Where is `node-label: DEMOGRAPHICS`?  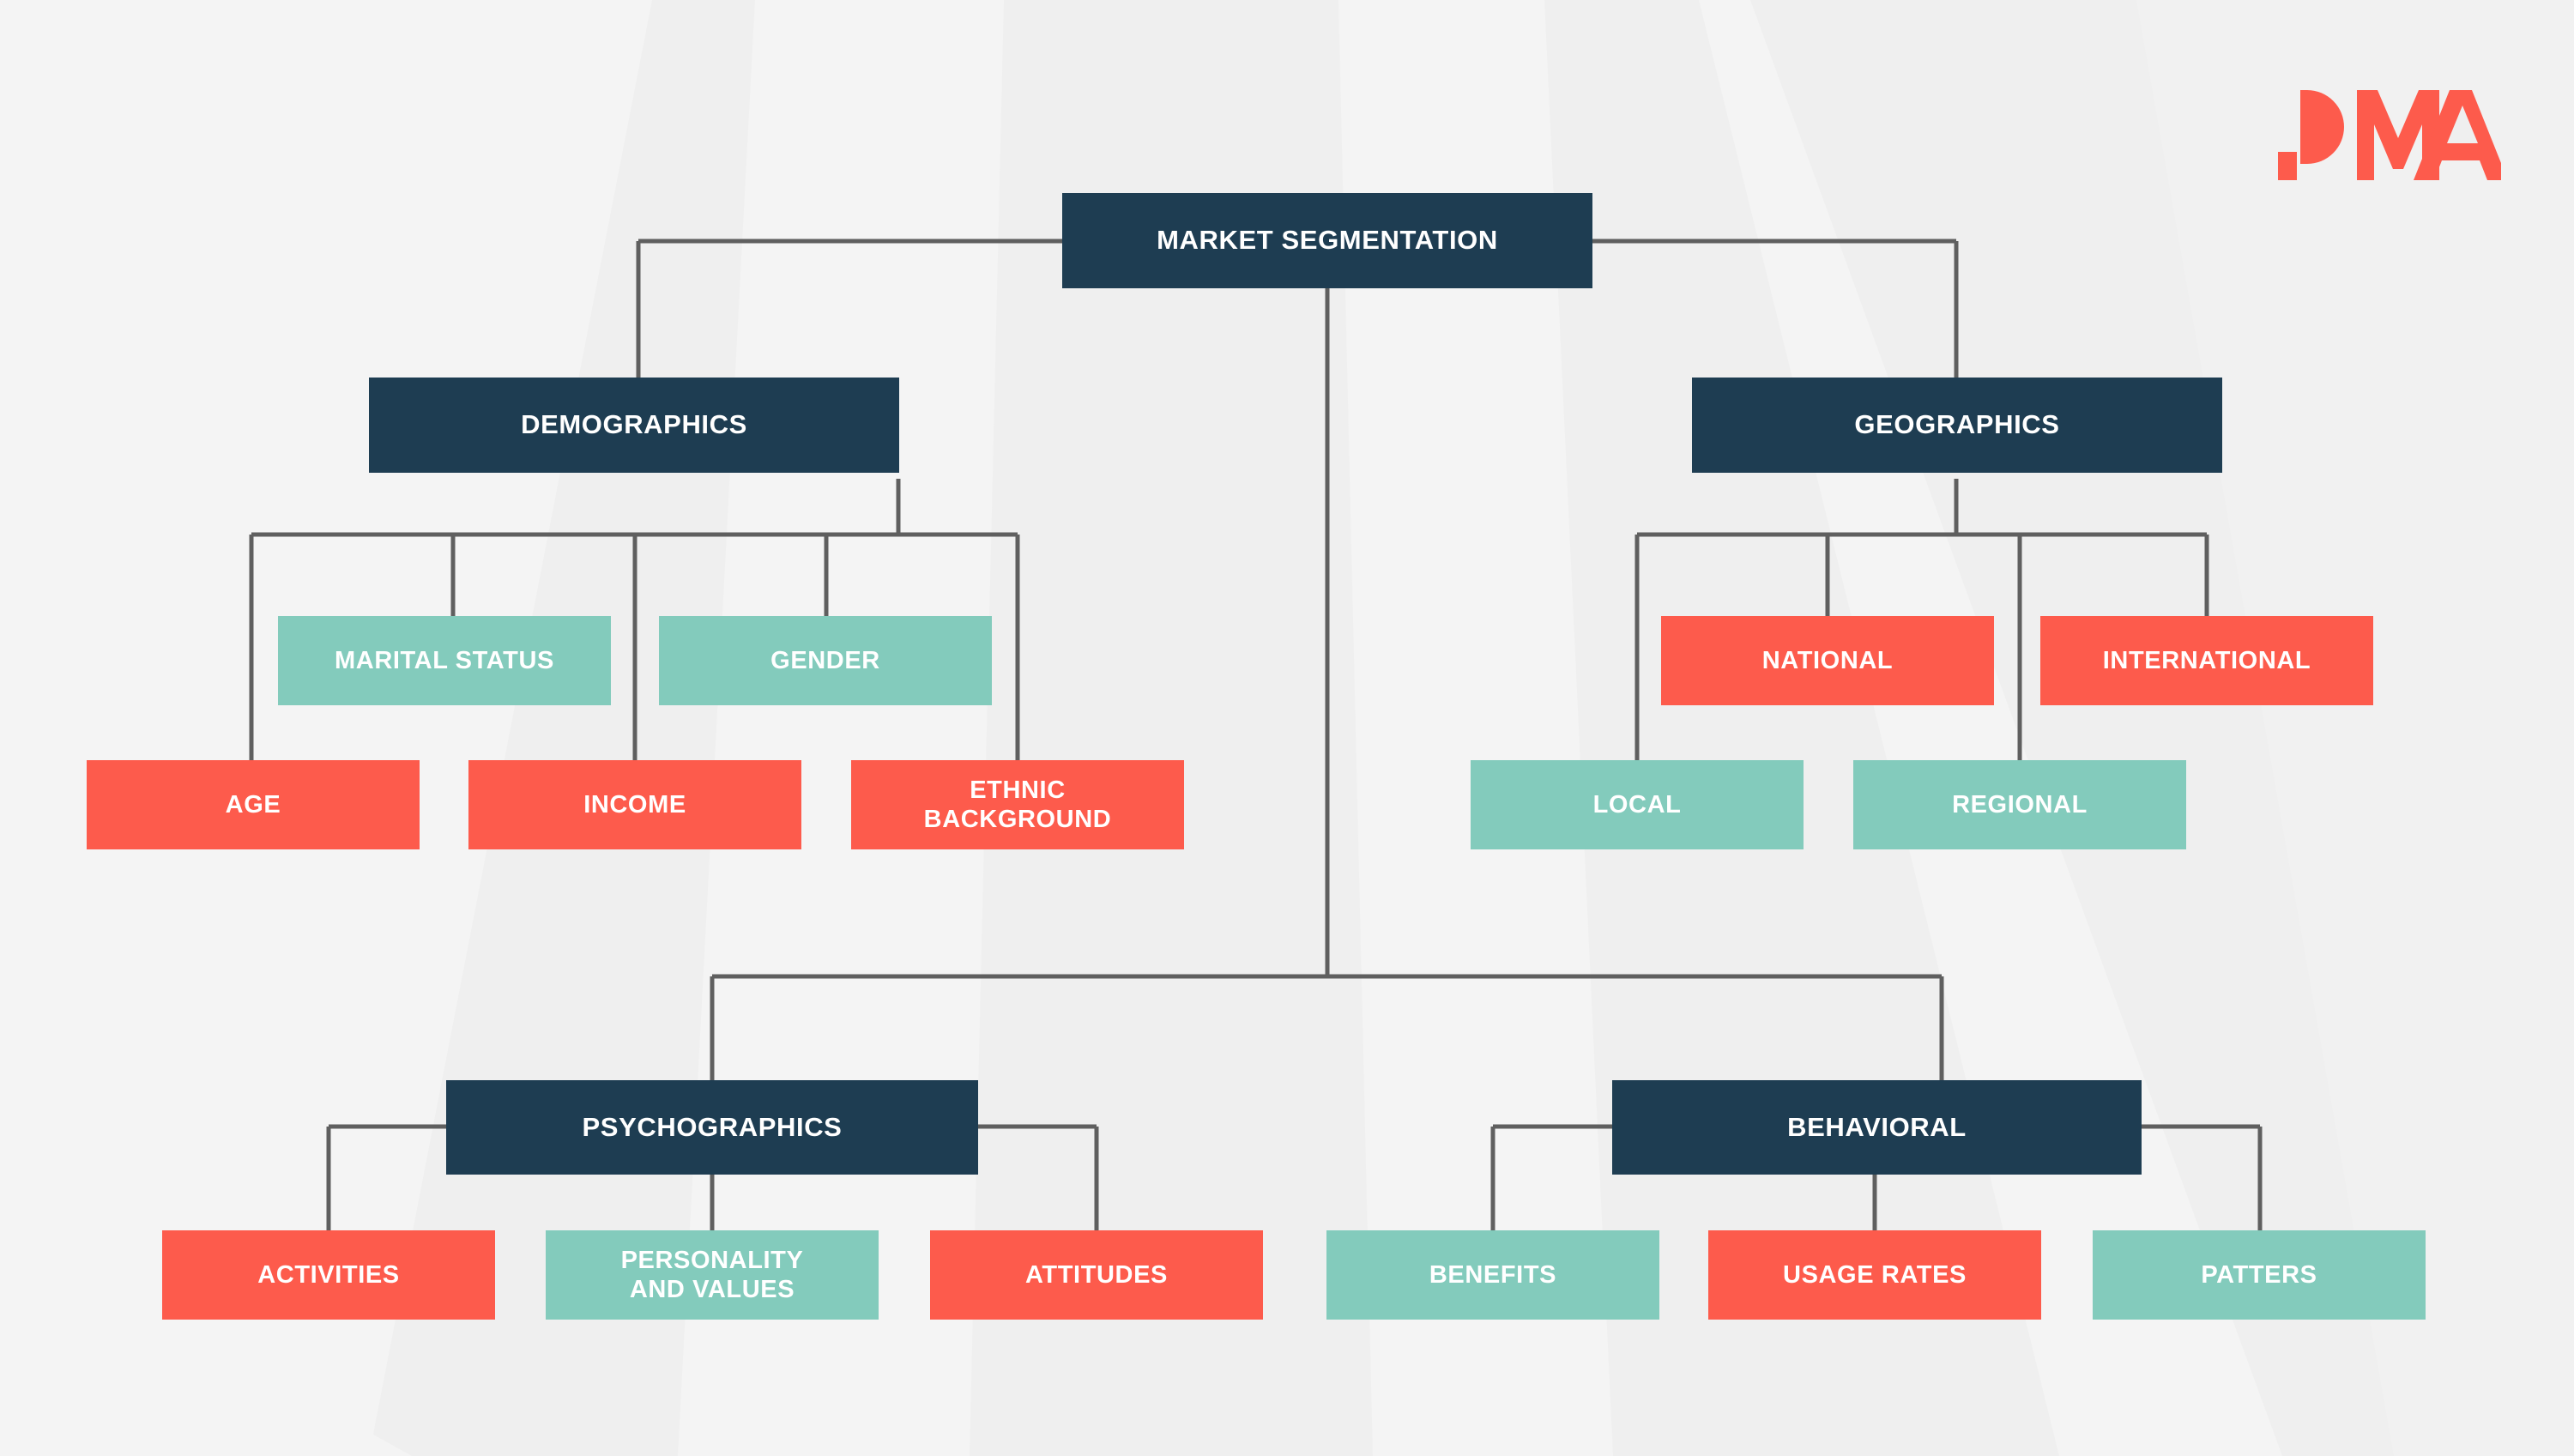
node-label: DEMOGRAPHICS is located at coordinates (634, 424).